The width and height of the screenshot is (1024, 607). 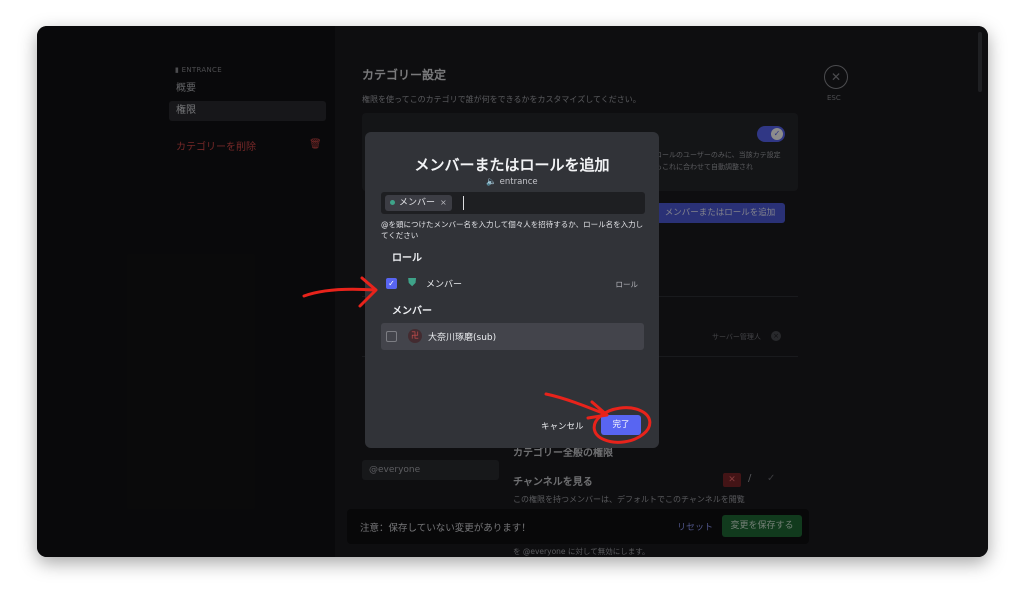 I want to click on member-row: 卍 大奈川琢磨(sub), so click(x=512, y=336).